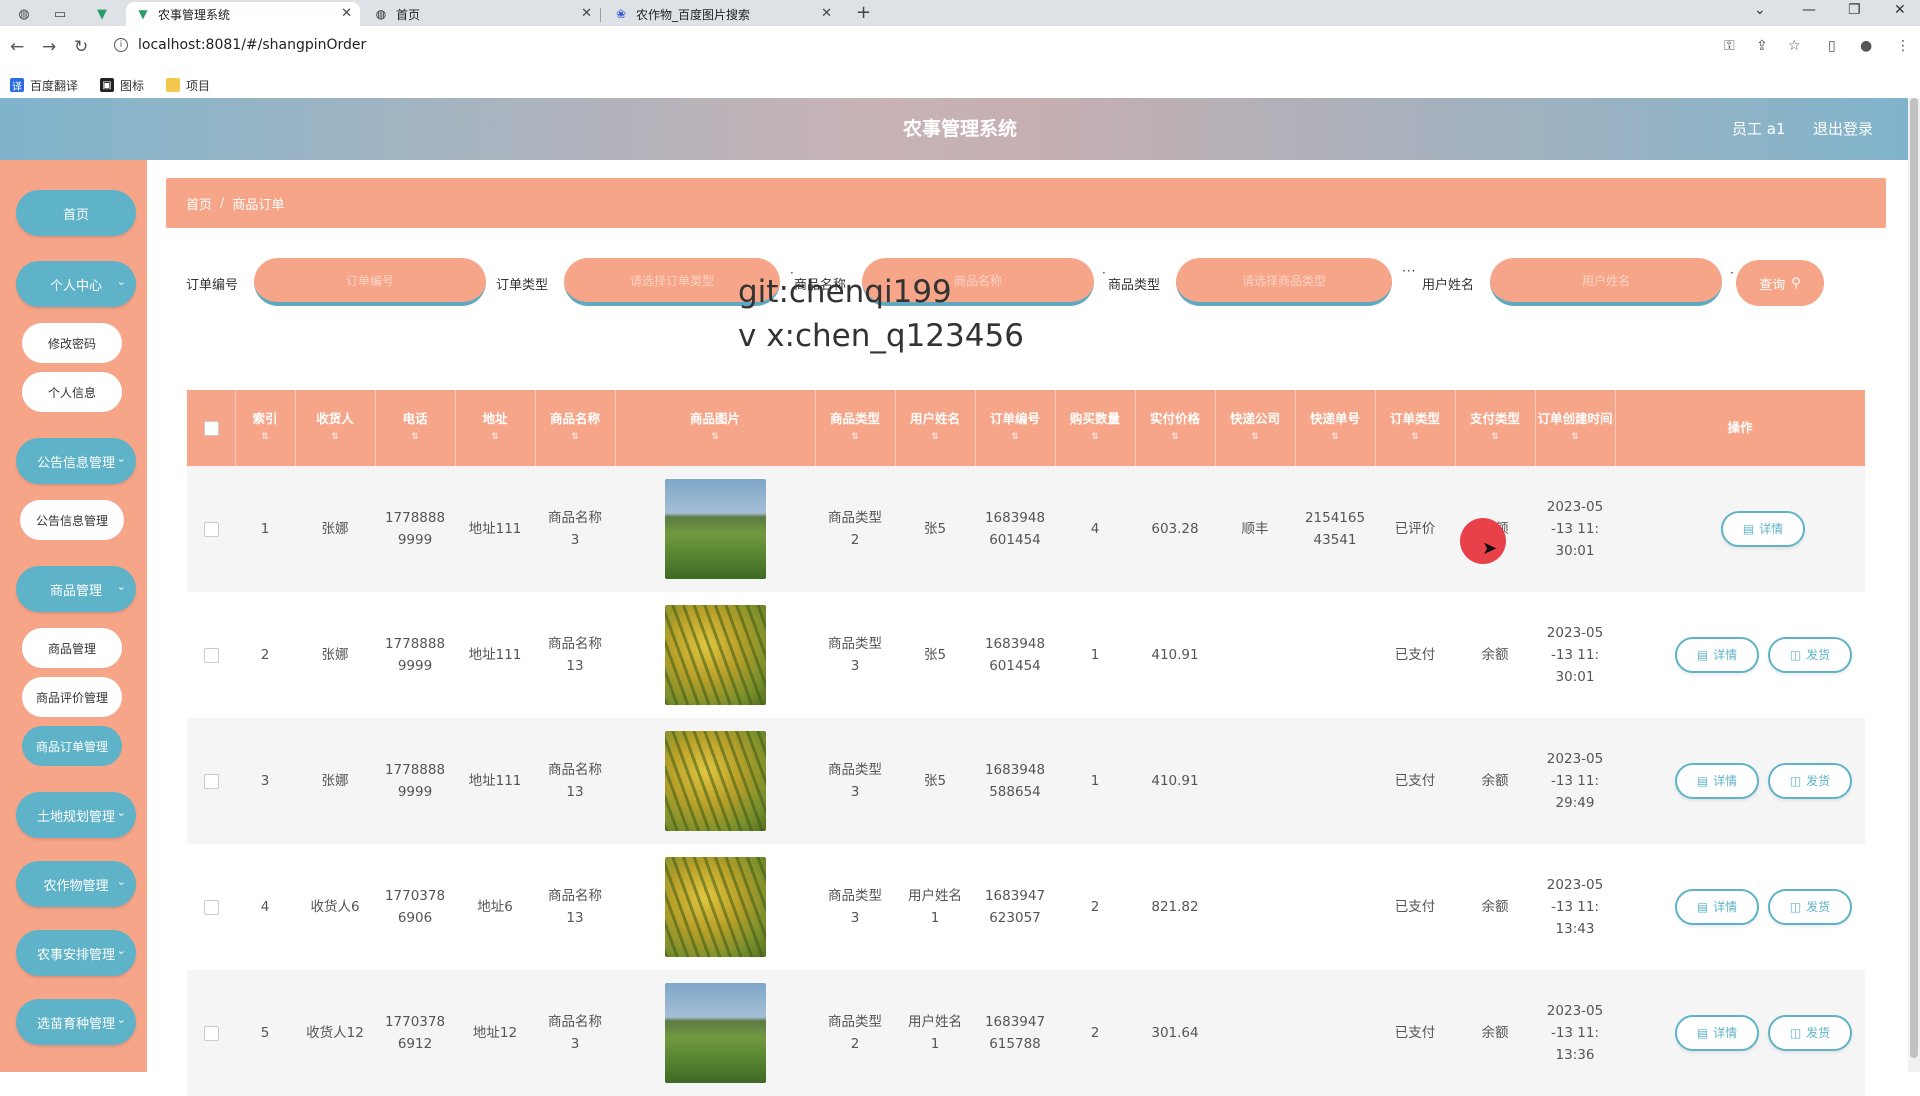  I want to click on sidebar-sub-goods-review: 商品评价管理, so click(72, 697).